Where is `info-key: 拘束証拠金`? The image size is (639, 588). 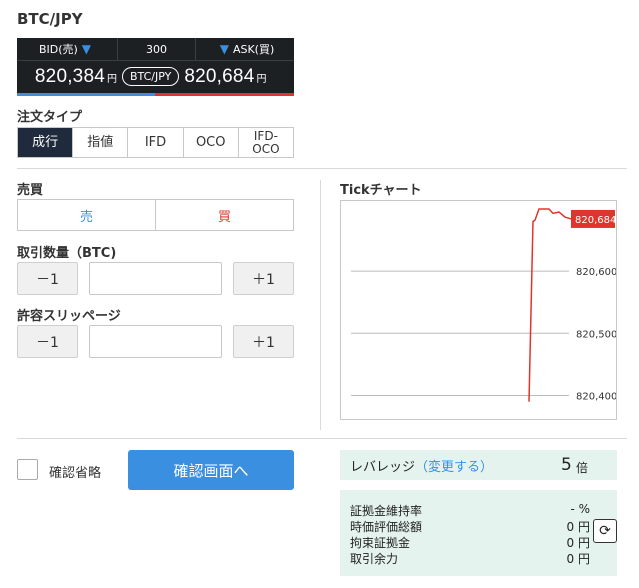
info-key: 拘束証拠金 is located at coordinates (380, 543).